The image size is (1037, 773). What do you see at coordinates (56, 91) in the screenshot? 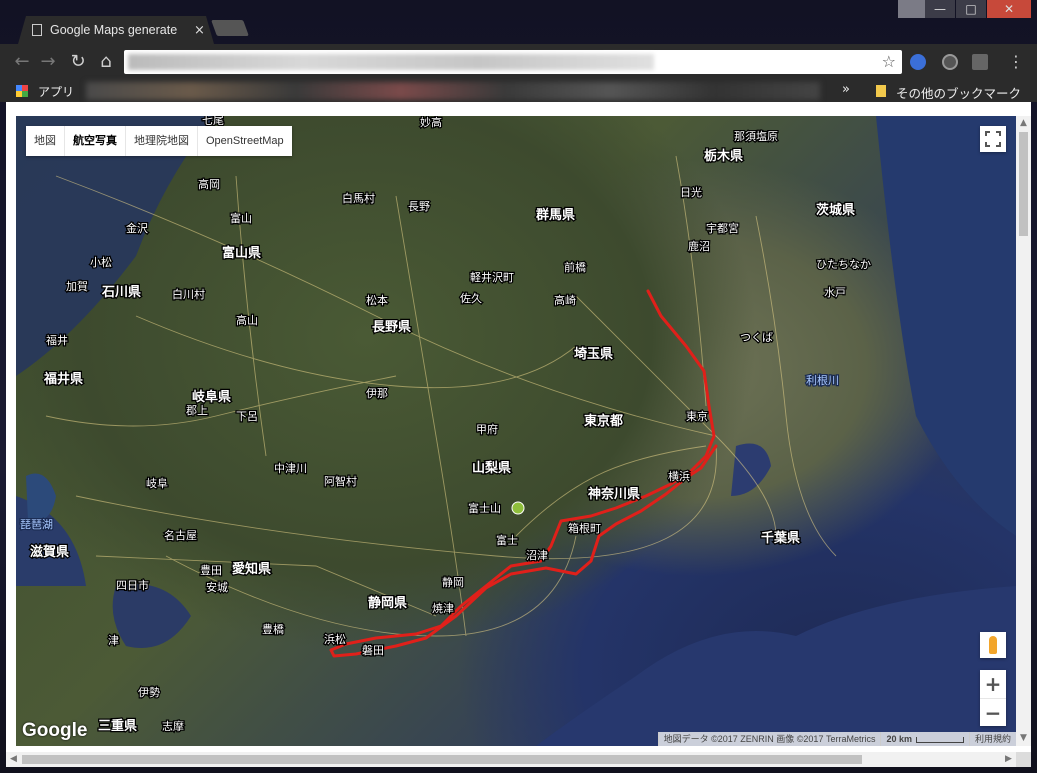
I see `apps-label: アプリ` at bounding box center [56, 91].